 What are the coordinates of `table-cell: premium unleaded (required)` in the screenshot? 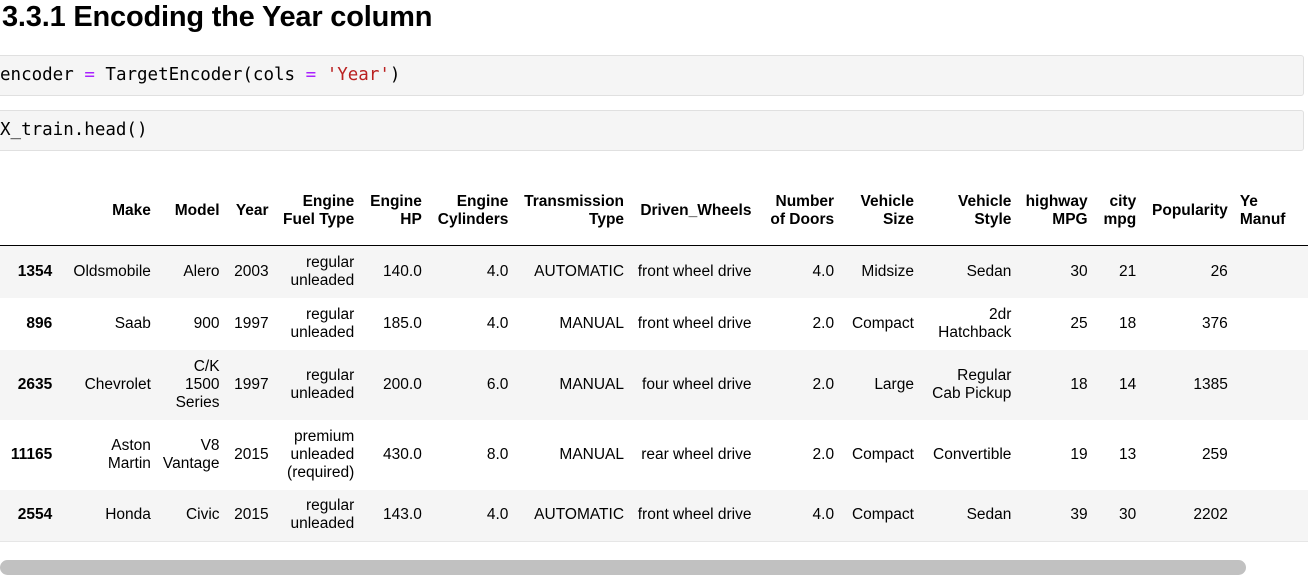 It's located at (321, 454).